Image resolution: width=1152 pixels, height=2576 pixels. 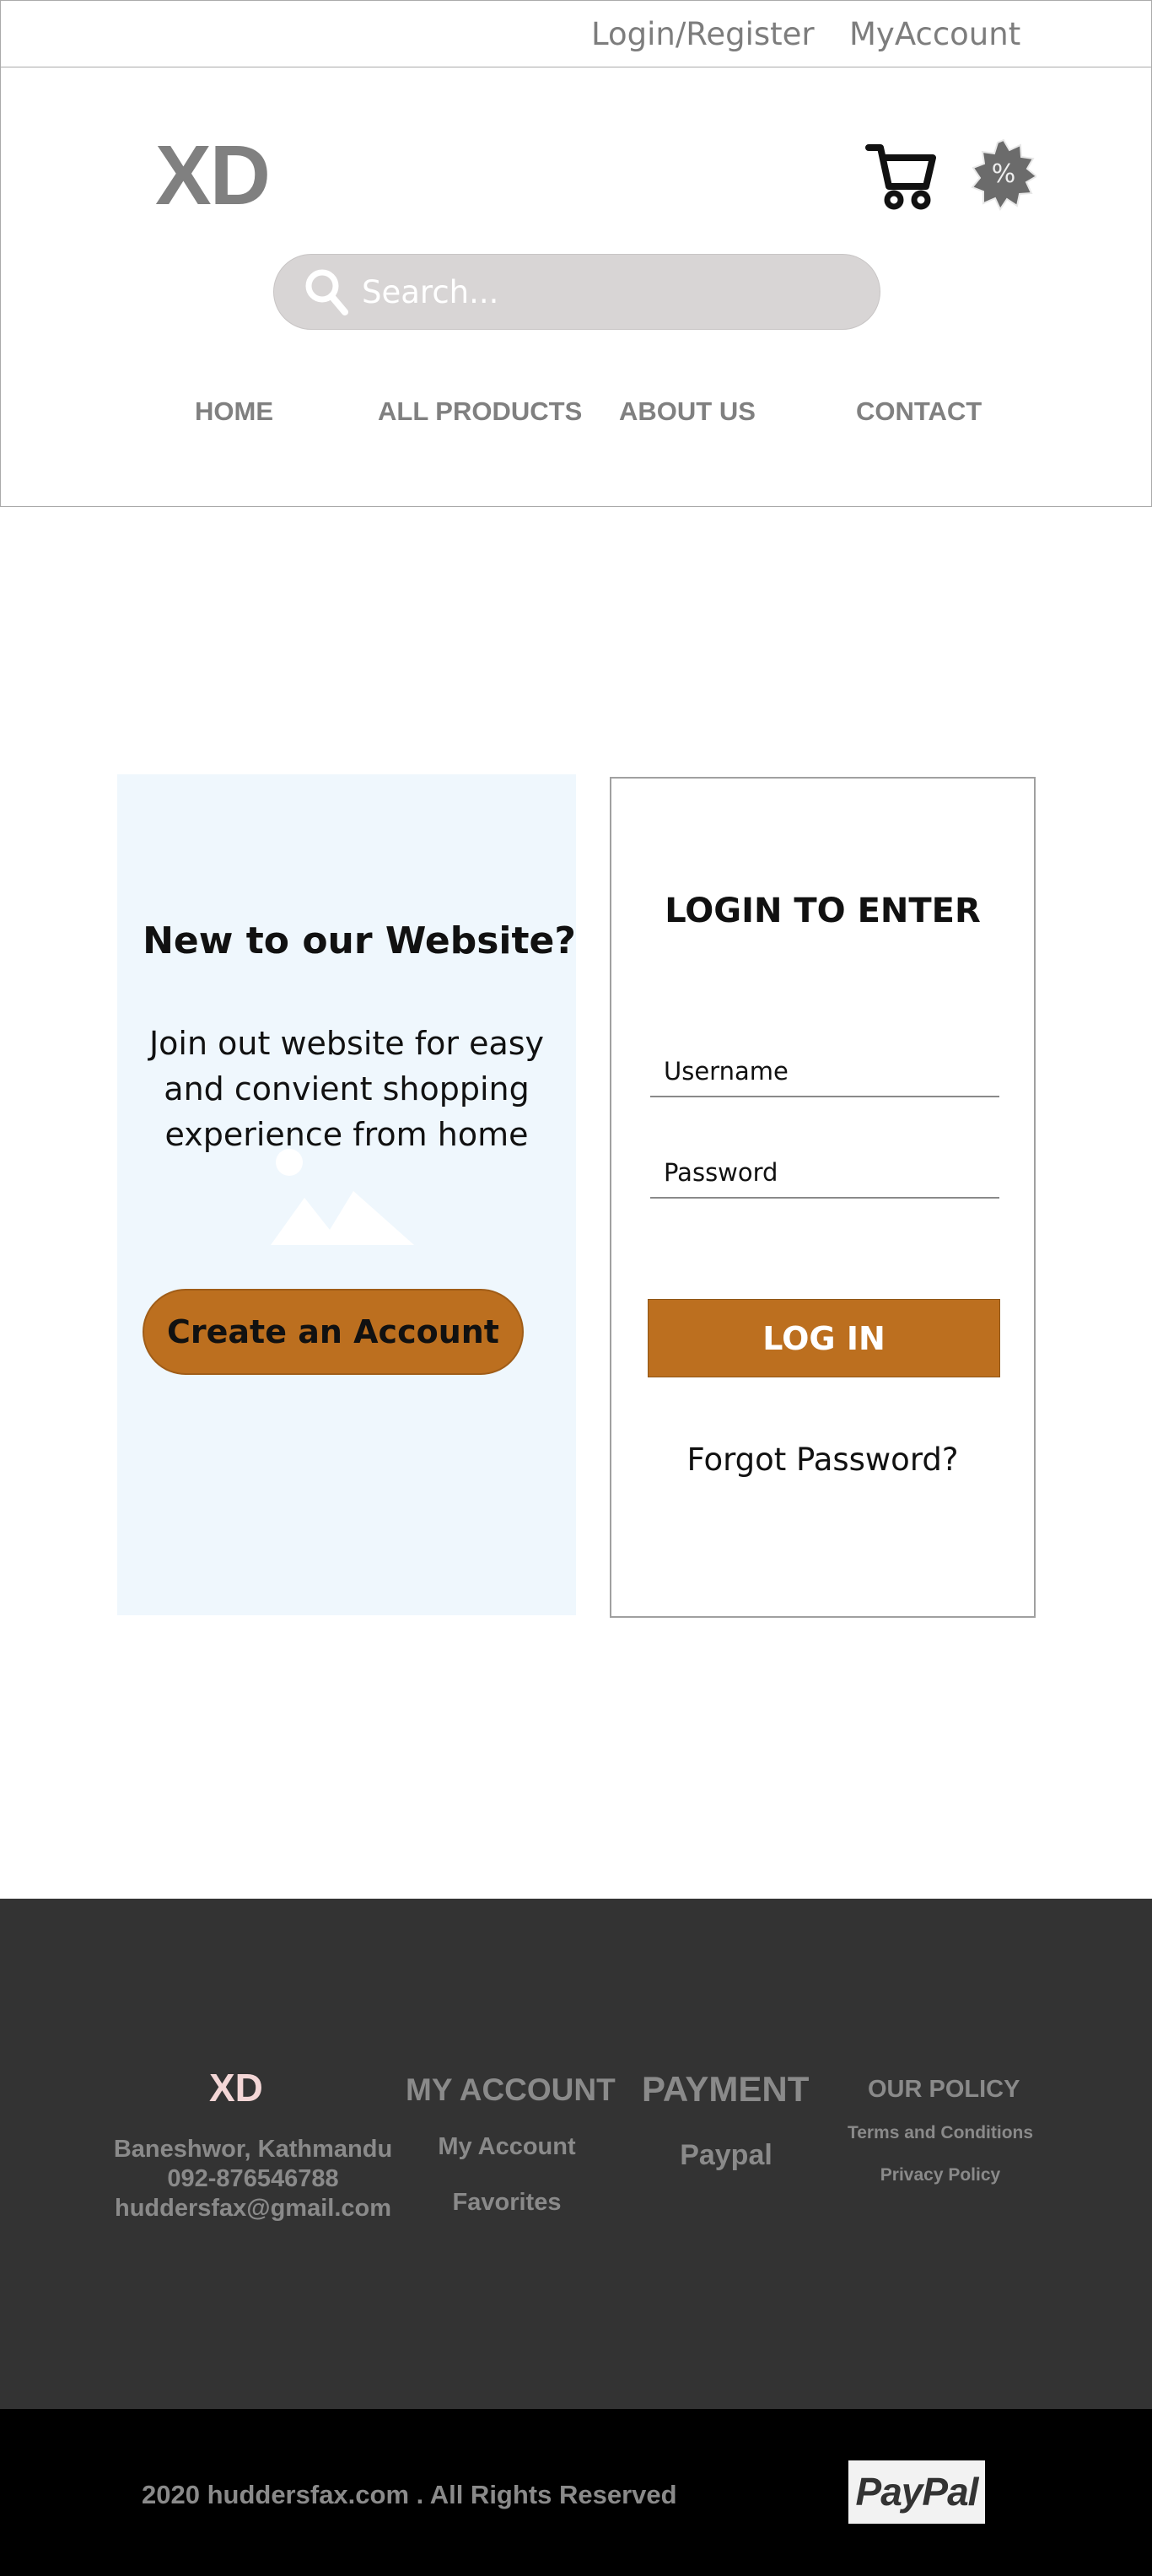 What do you see at coordinates (480, 411) in the screenshot?
I see `nav-all-products: ALL PRODUCTS` at bounding box center [480, 411].